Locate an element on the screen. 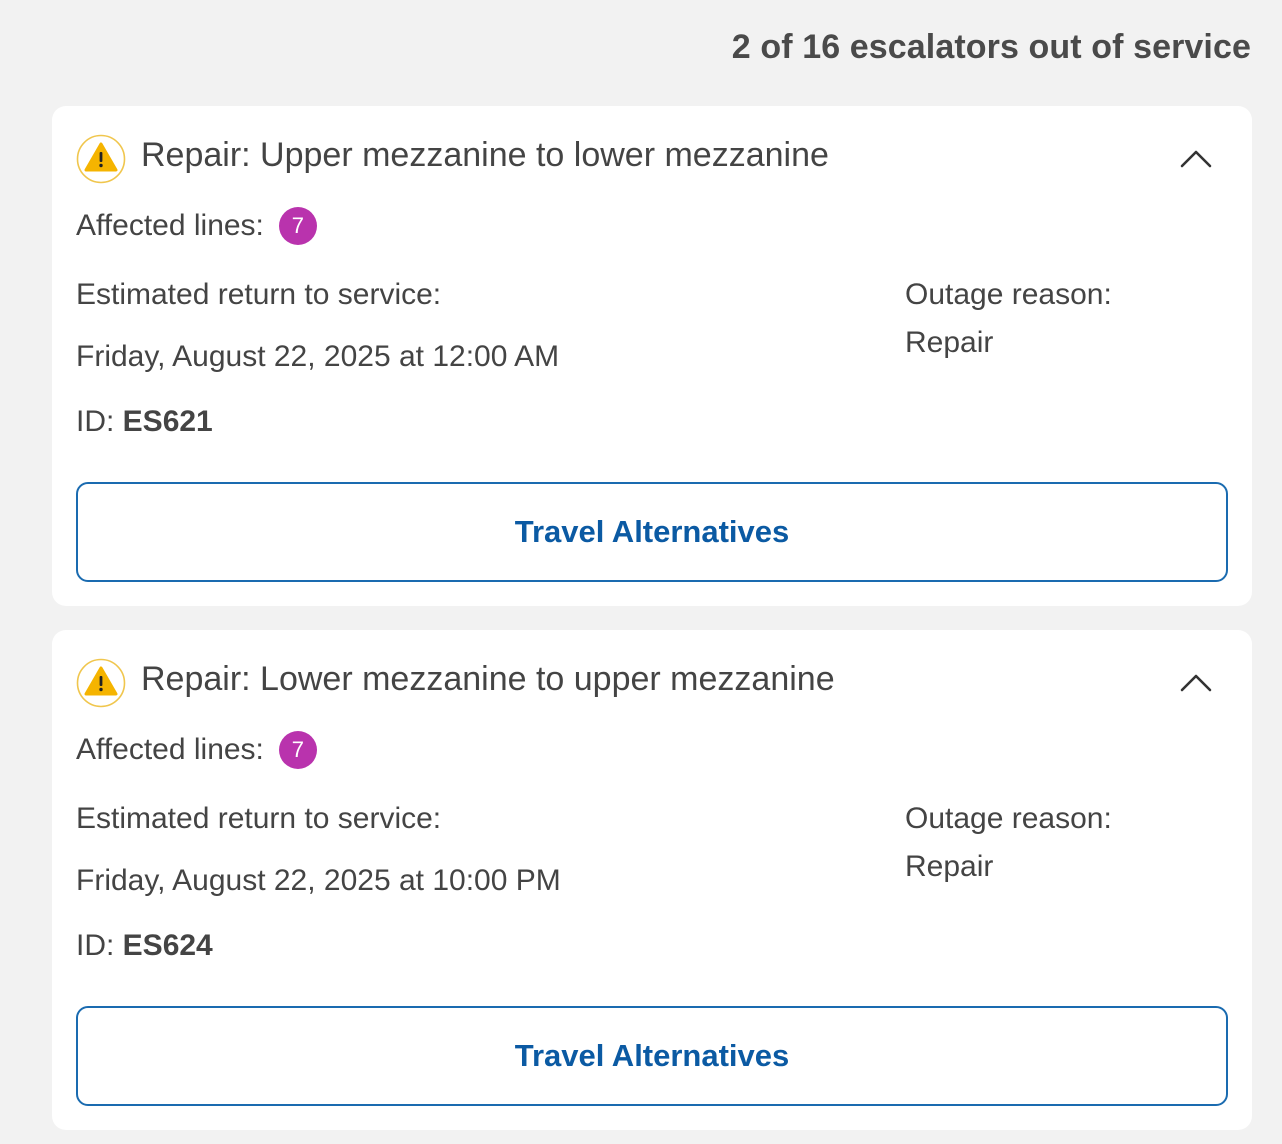 The image size is (1282, 1144). outage-id-value: ES621 is located at coordinates (167, 421).